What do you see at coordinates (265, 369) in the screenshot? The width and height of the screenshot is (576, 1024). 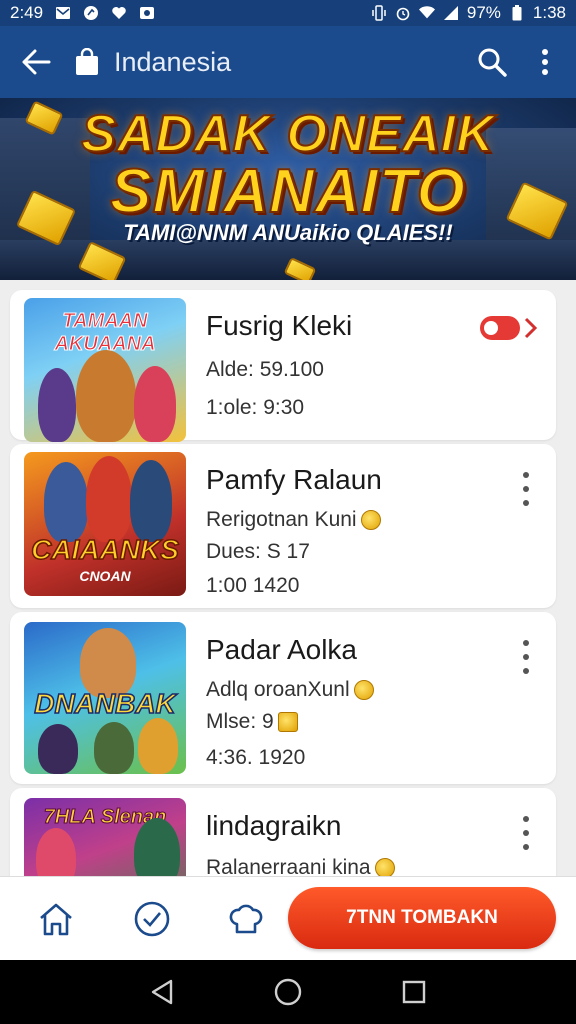 I see `item-detail: Alde: 59.100` at bounding box center [265, 369].